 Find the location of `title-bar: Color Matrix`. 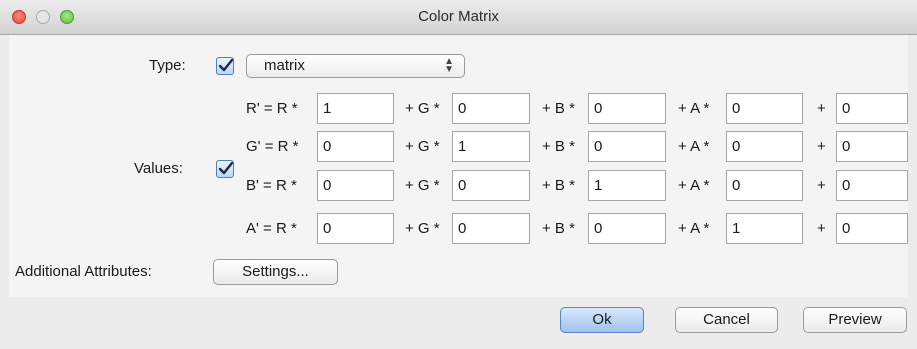

title-bar: Color Matrix is located at coordinates (458, 17).